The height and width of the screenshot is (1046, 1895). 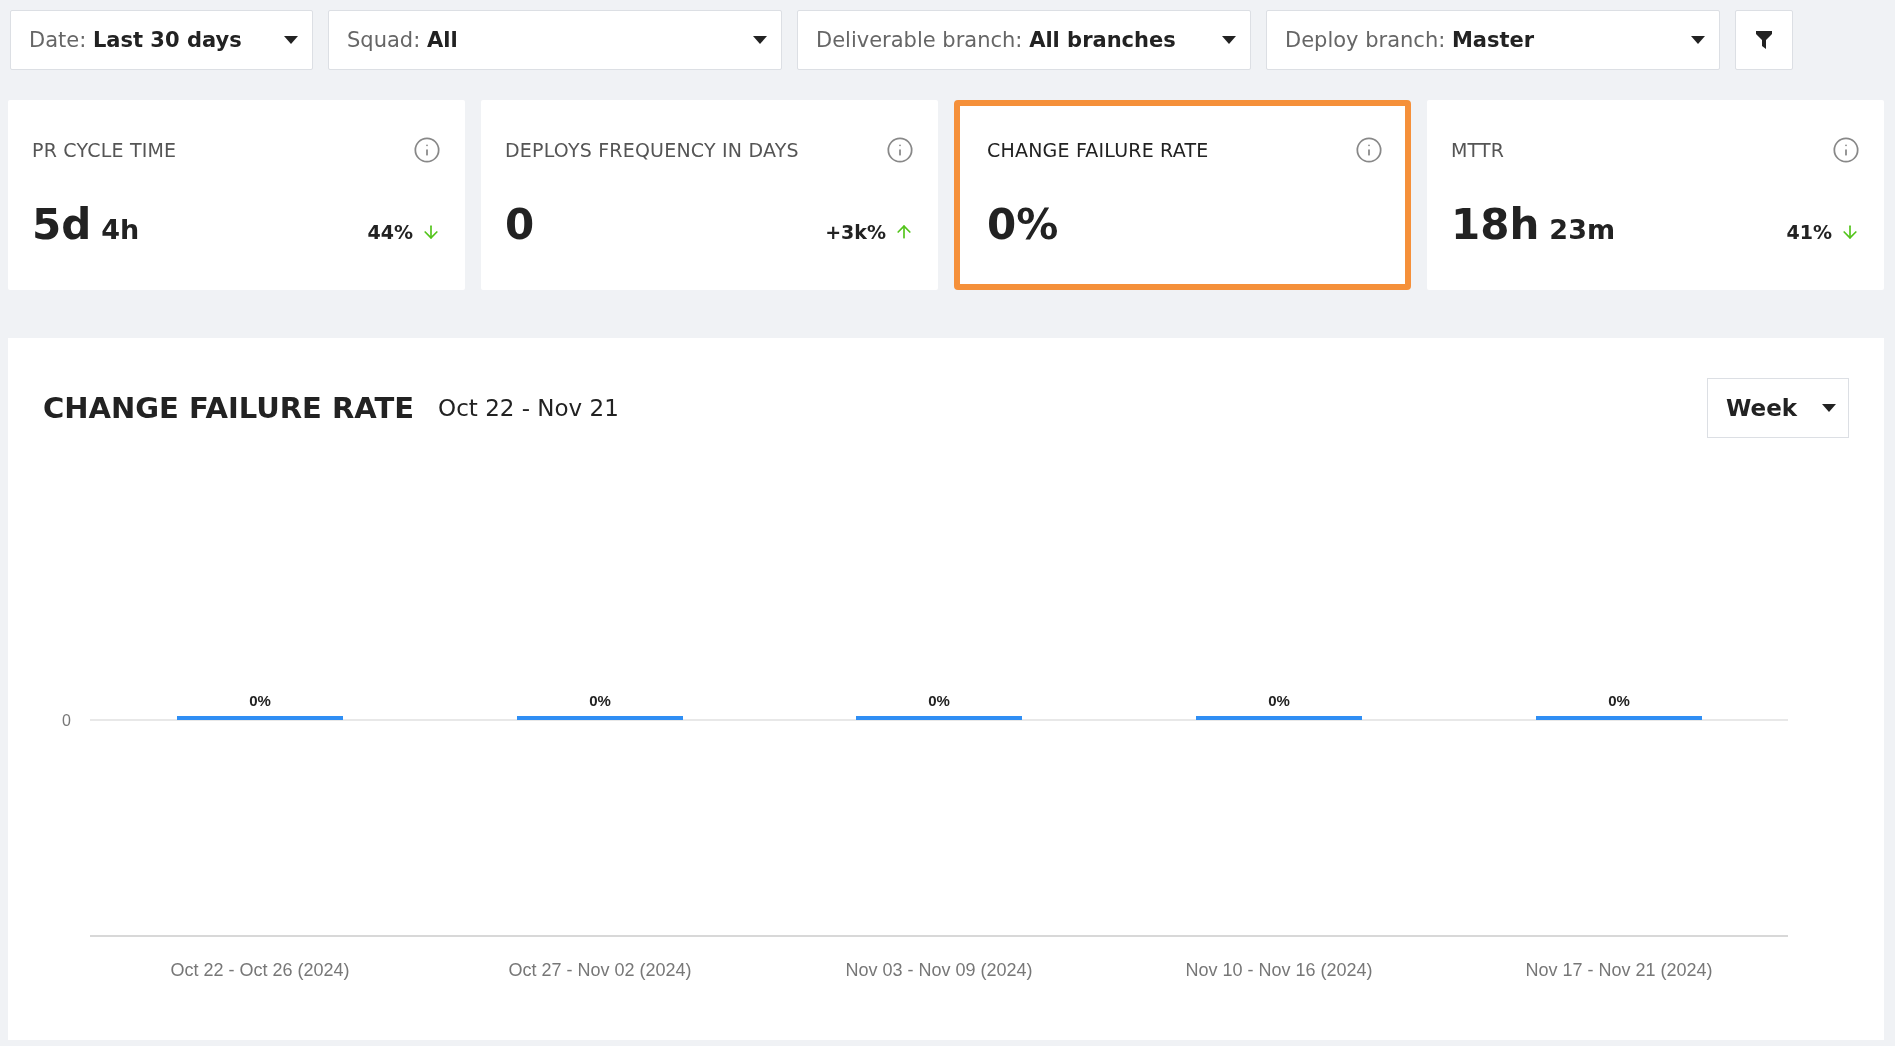 I want to click on filter-dropdown: Deploy branch: Master, so click(x=1493, y=40).